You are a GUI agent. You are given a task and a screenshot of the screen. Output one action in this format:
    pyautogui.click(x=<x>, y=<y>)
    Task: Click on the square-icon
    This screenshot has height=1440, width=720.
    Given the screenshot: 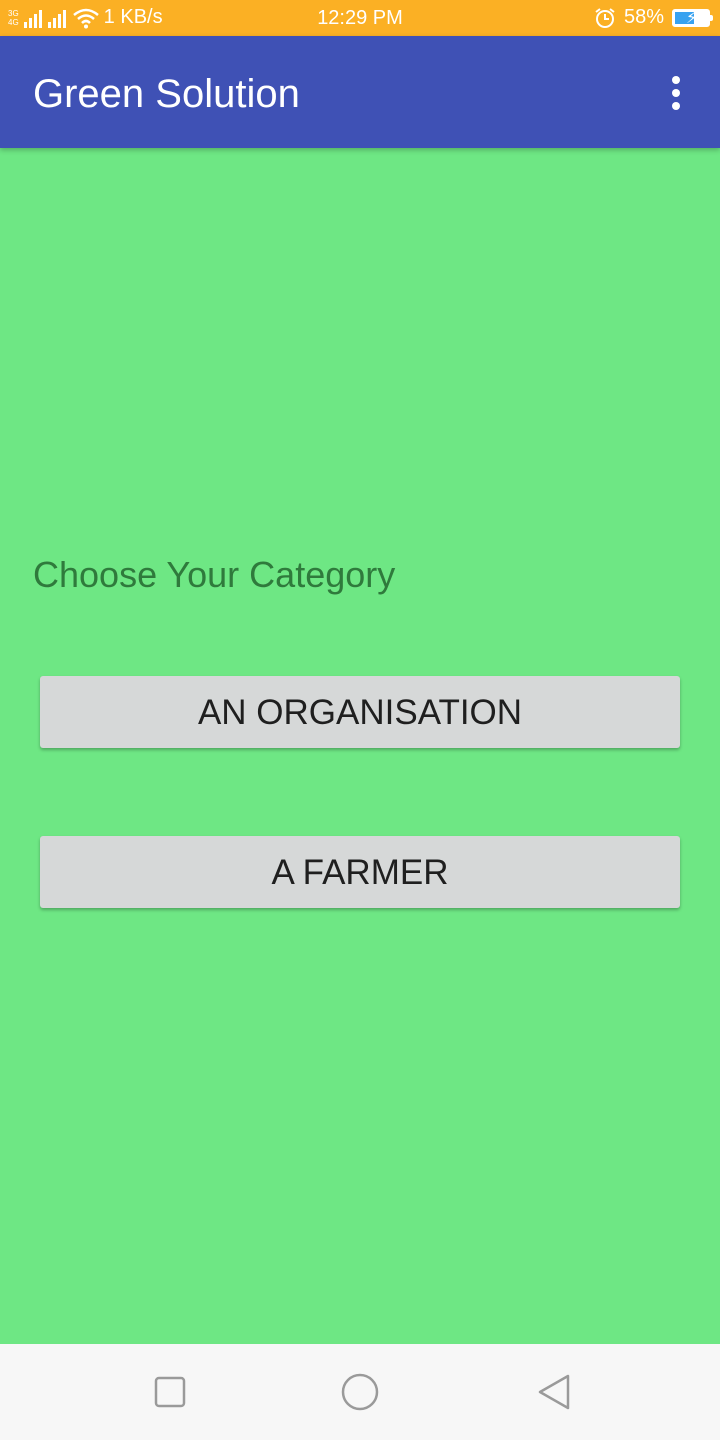 What is the action you would take?
    pyautogui.click(x=170, y=1392)
    